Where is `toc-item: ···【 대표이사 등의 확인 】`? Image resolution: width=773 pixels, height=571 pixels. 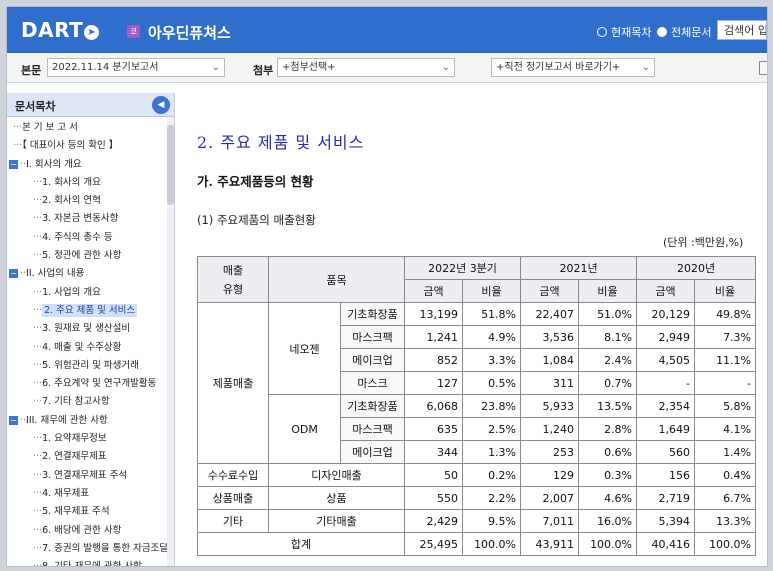
toc-item: ···【 대표이사 등의 확인 】 is located at coordinates (87, 146).